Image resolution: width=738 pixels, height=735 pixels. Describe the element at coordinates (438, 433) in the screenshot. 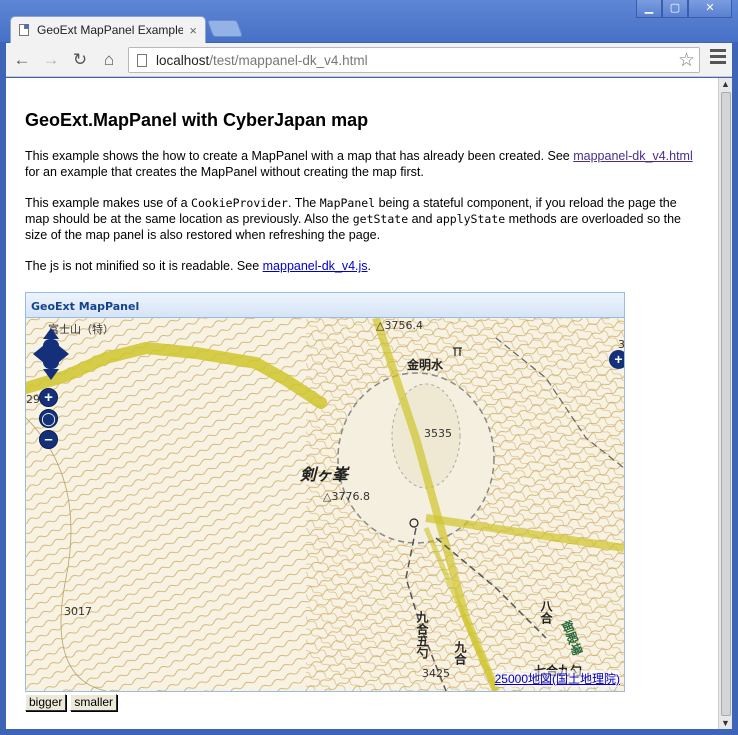

I see `map-label-alt2: 3535` at that location.